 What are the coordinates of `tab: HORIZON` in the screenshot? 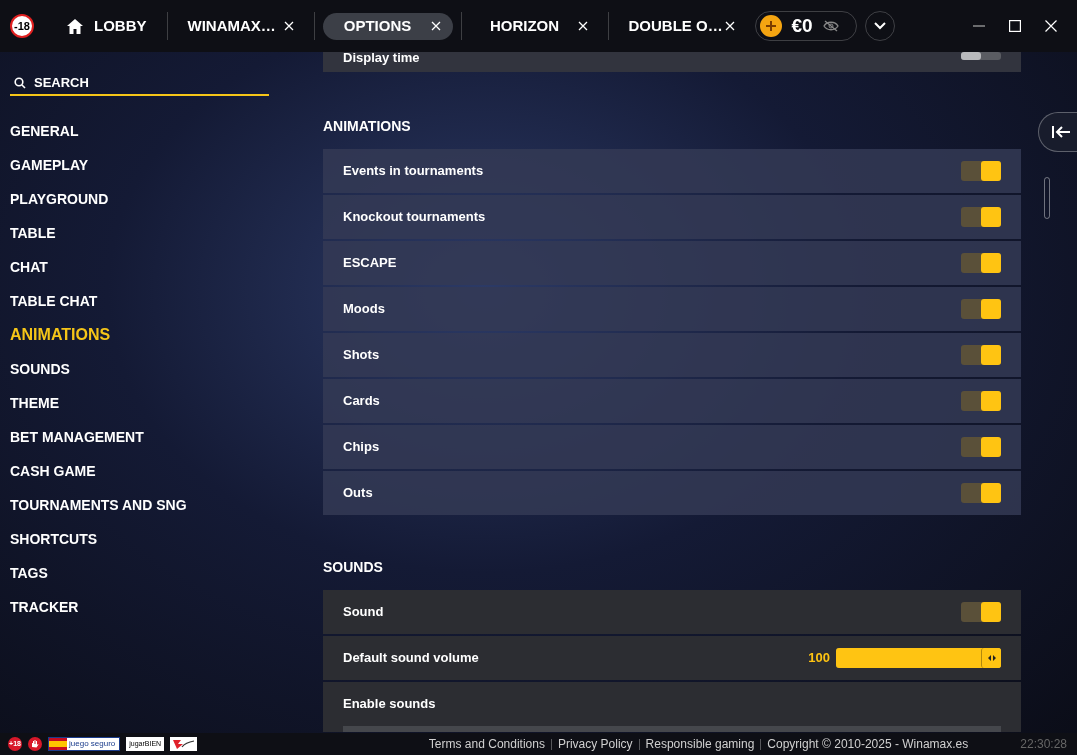 It's located at (534, 26).